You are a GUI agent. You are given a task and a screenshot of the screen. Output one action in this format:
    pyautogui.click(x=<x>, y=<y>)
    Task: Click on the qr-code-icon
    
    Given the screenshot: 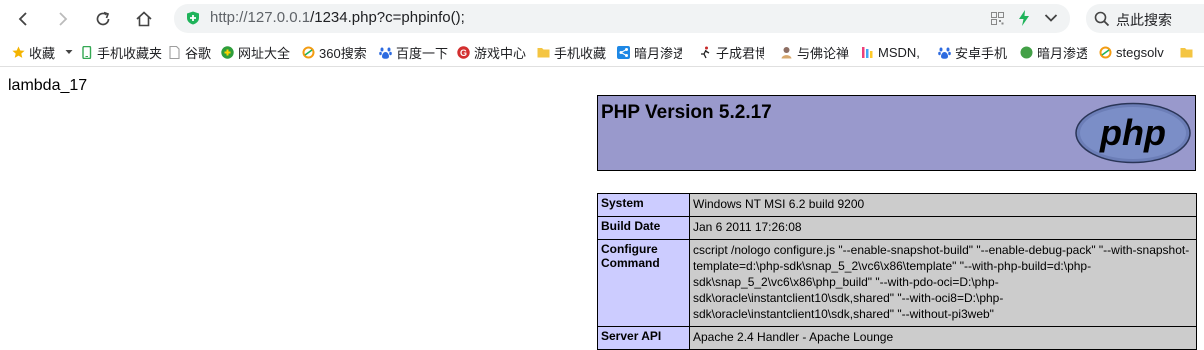 What is the action you would take?
    pyautogui.click(x=997, y=18)
    